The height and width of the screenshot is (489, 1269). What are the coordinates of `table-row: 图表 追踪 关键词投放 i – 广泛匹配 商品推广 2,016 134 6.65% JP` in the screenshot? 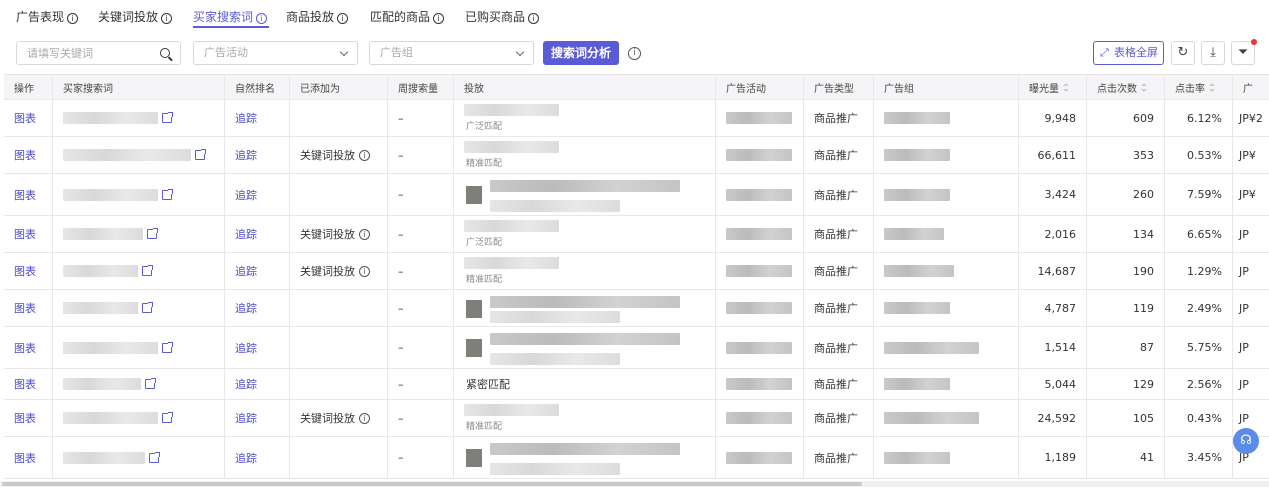 It's located at (636, 234).